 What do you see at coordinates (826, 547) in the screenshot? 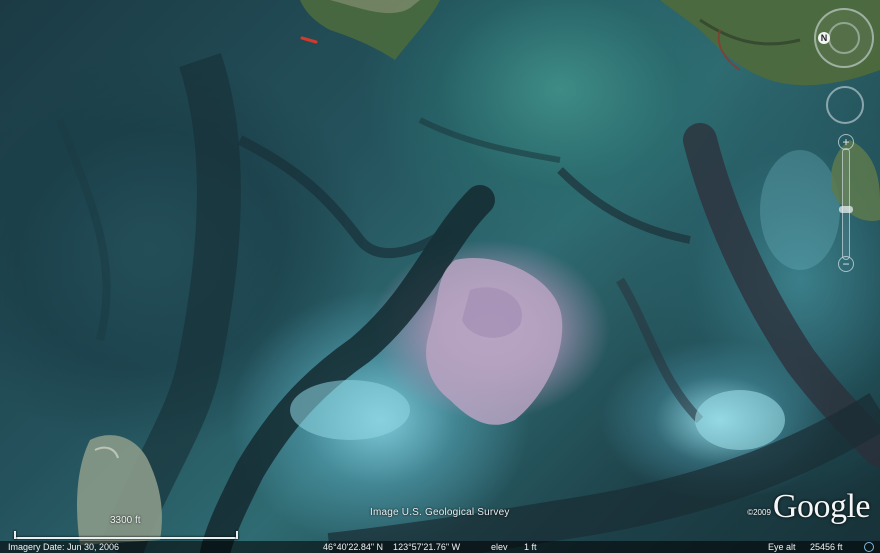
I see `eye-altitude-value: 25456 ft` at bounding box center [826, 547].